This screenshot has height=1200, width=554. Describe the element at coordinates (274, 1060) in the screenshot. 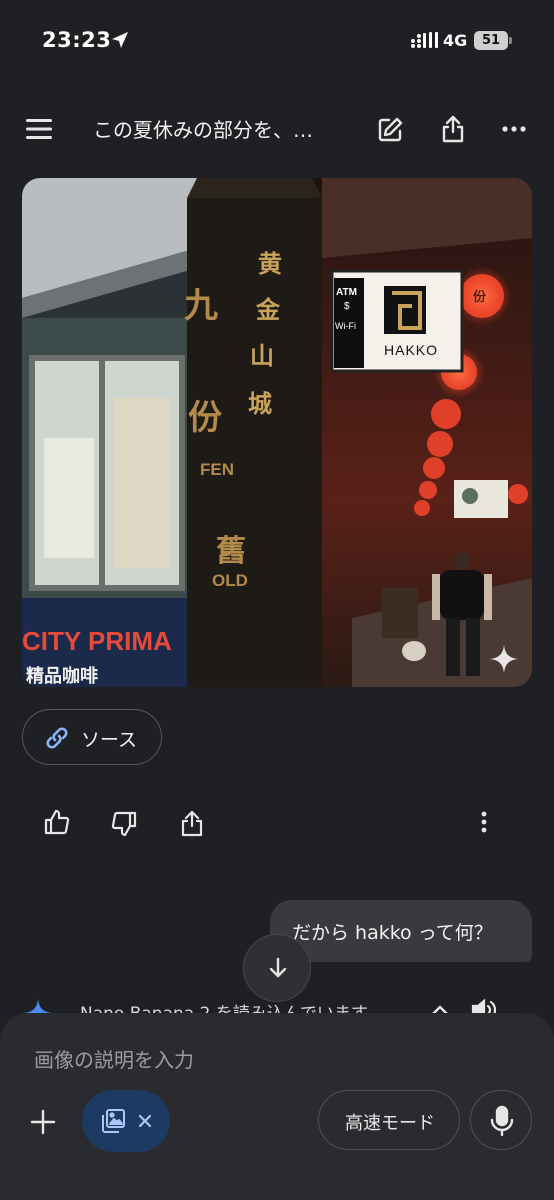

I see `prompt-input` at that location.